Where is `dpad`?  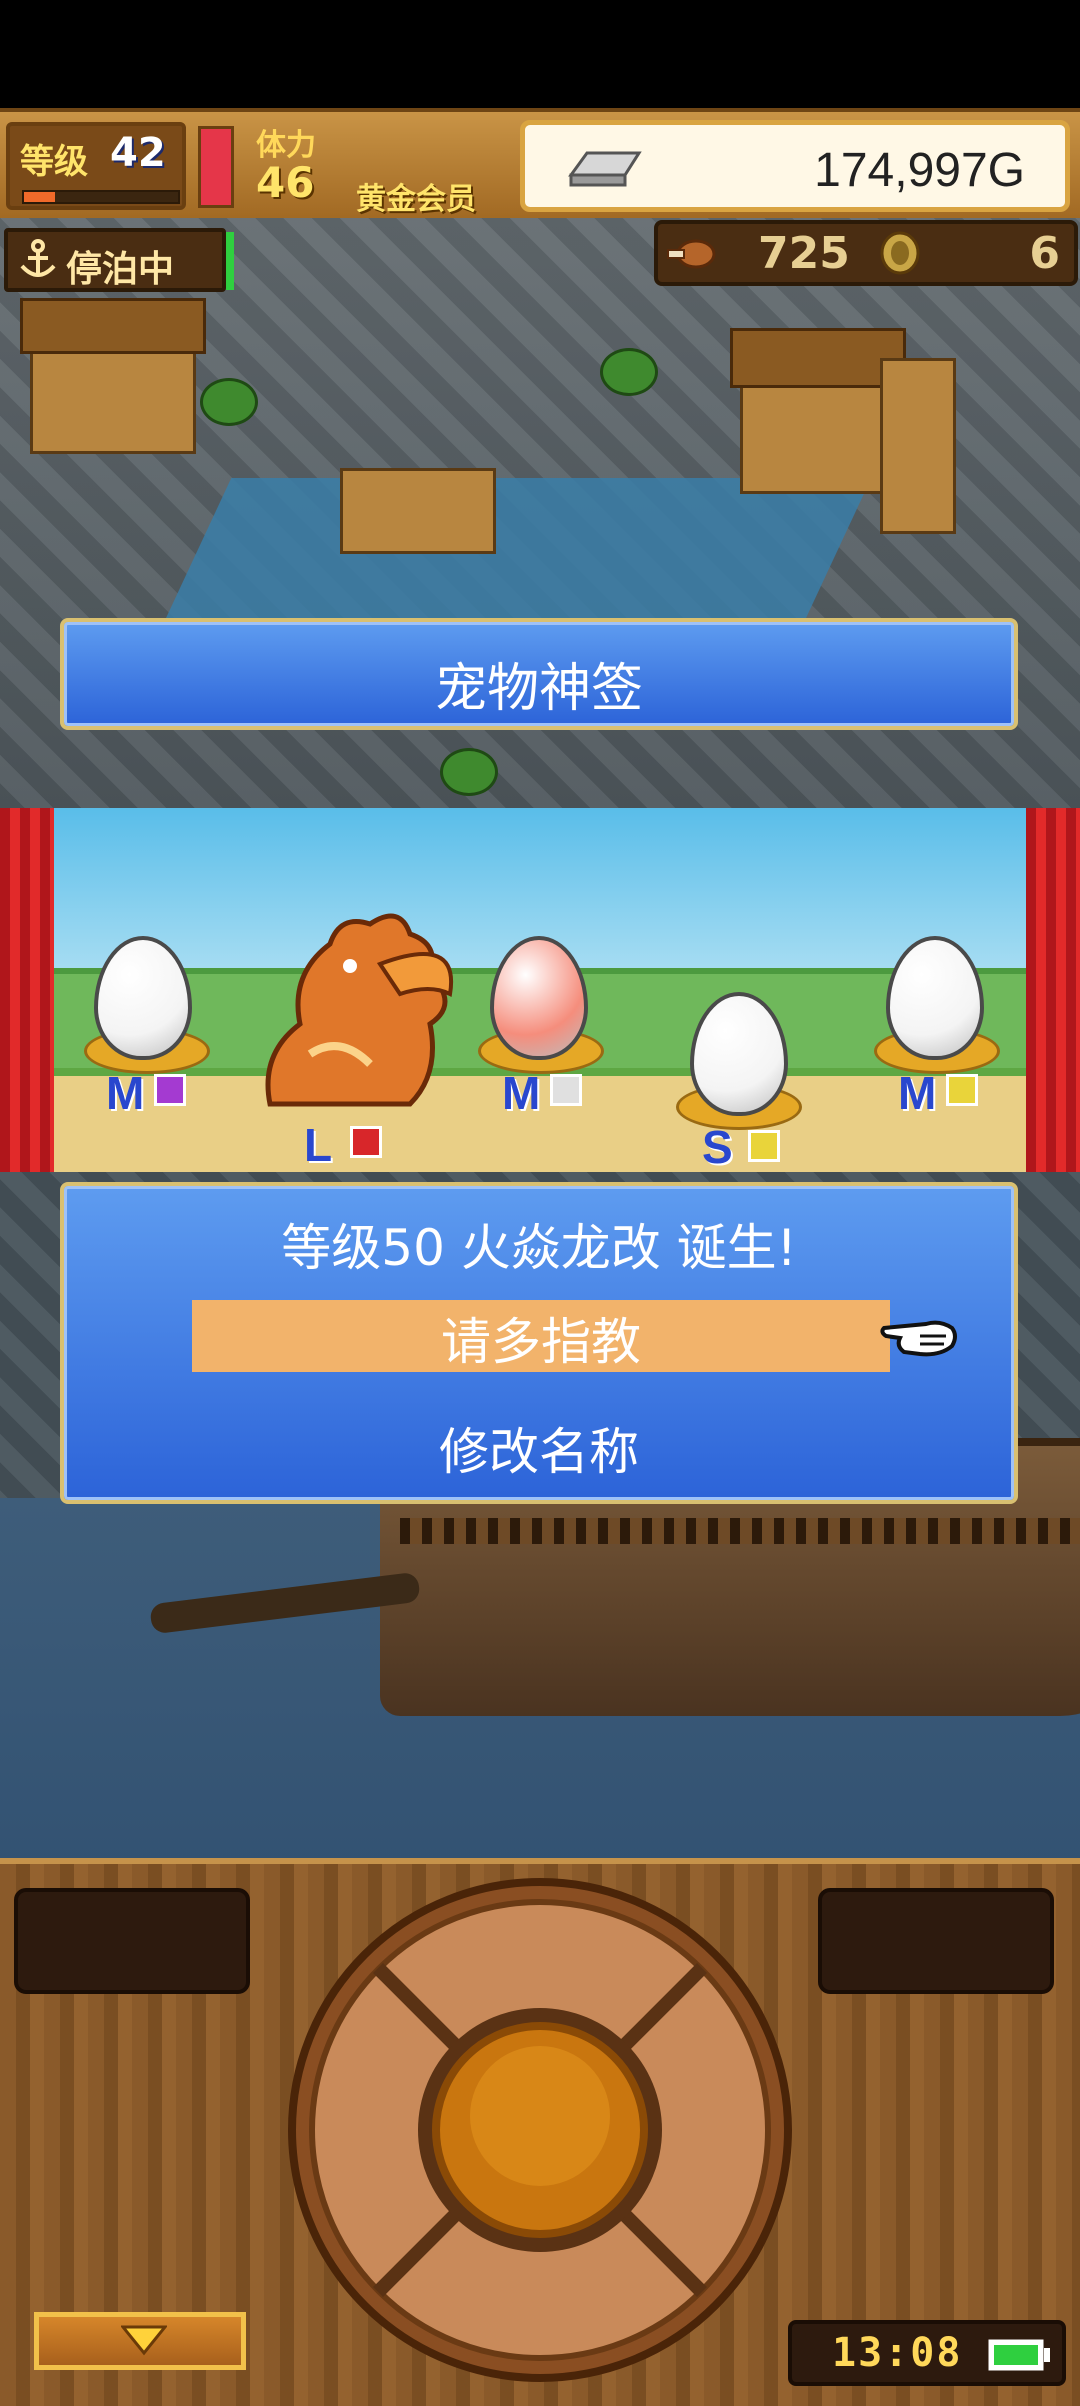
dpad is located at coordinates (540, 2130).